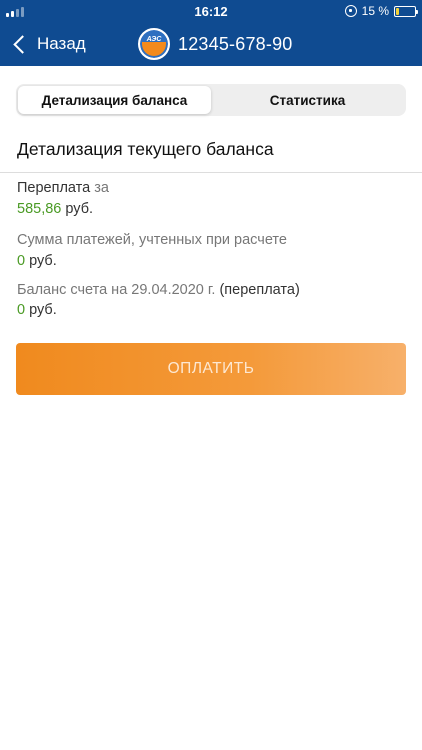 The image size is (422, 750). I want to click on row-label: Сумма платежей, учтенных при расчете, so click(152, 240).